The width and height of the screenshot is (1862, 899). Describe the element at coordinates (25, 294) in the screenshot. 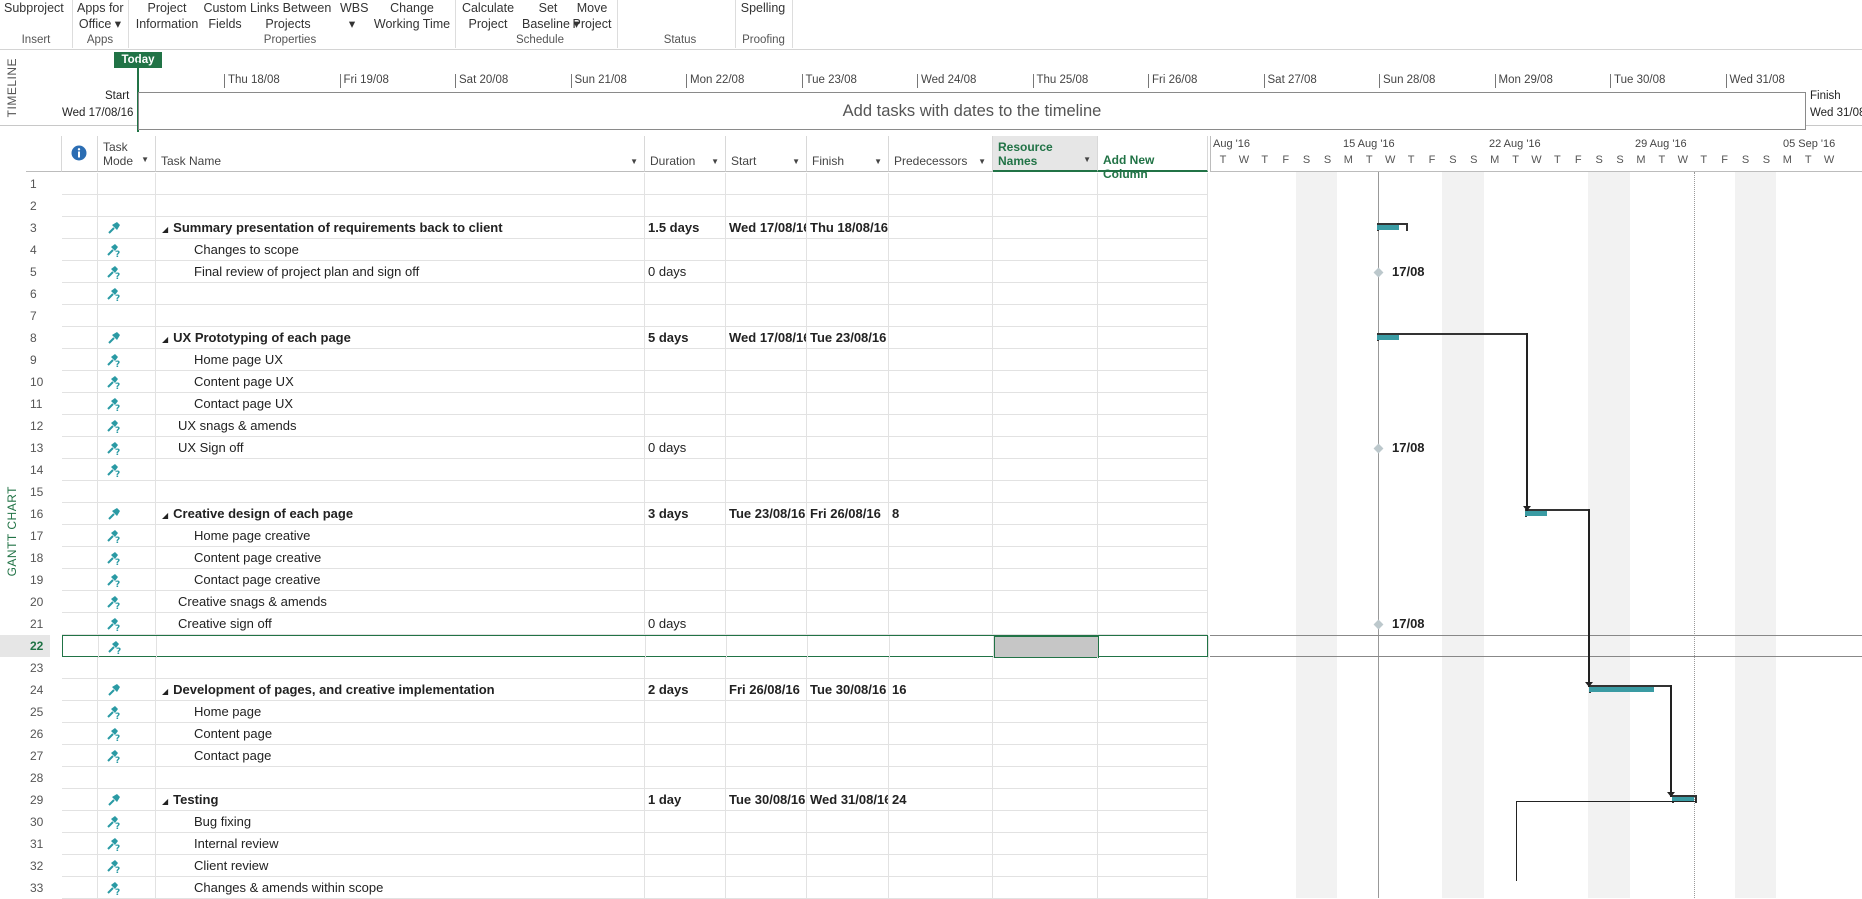

I see `row-number: 6` at that location.